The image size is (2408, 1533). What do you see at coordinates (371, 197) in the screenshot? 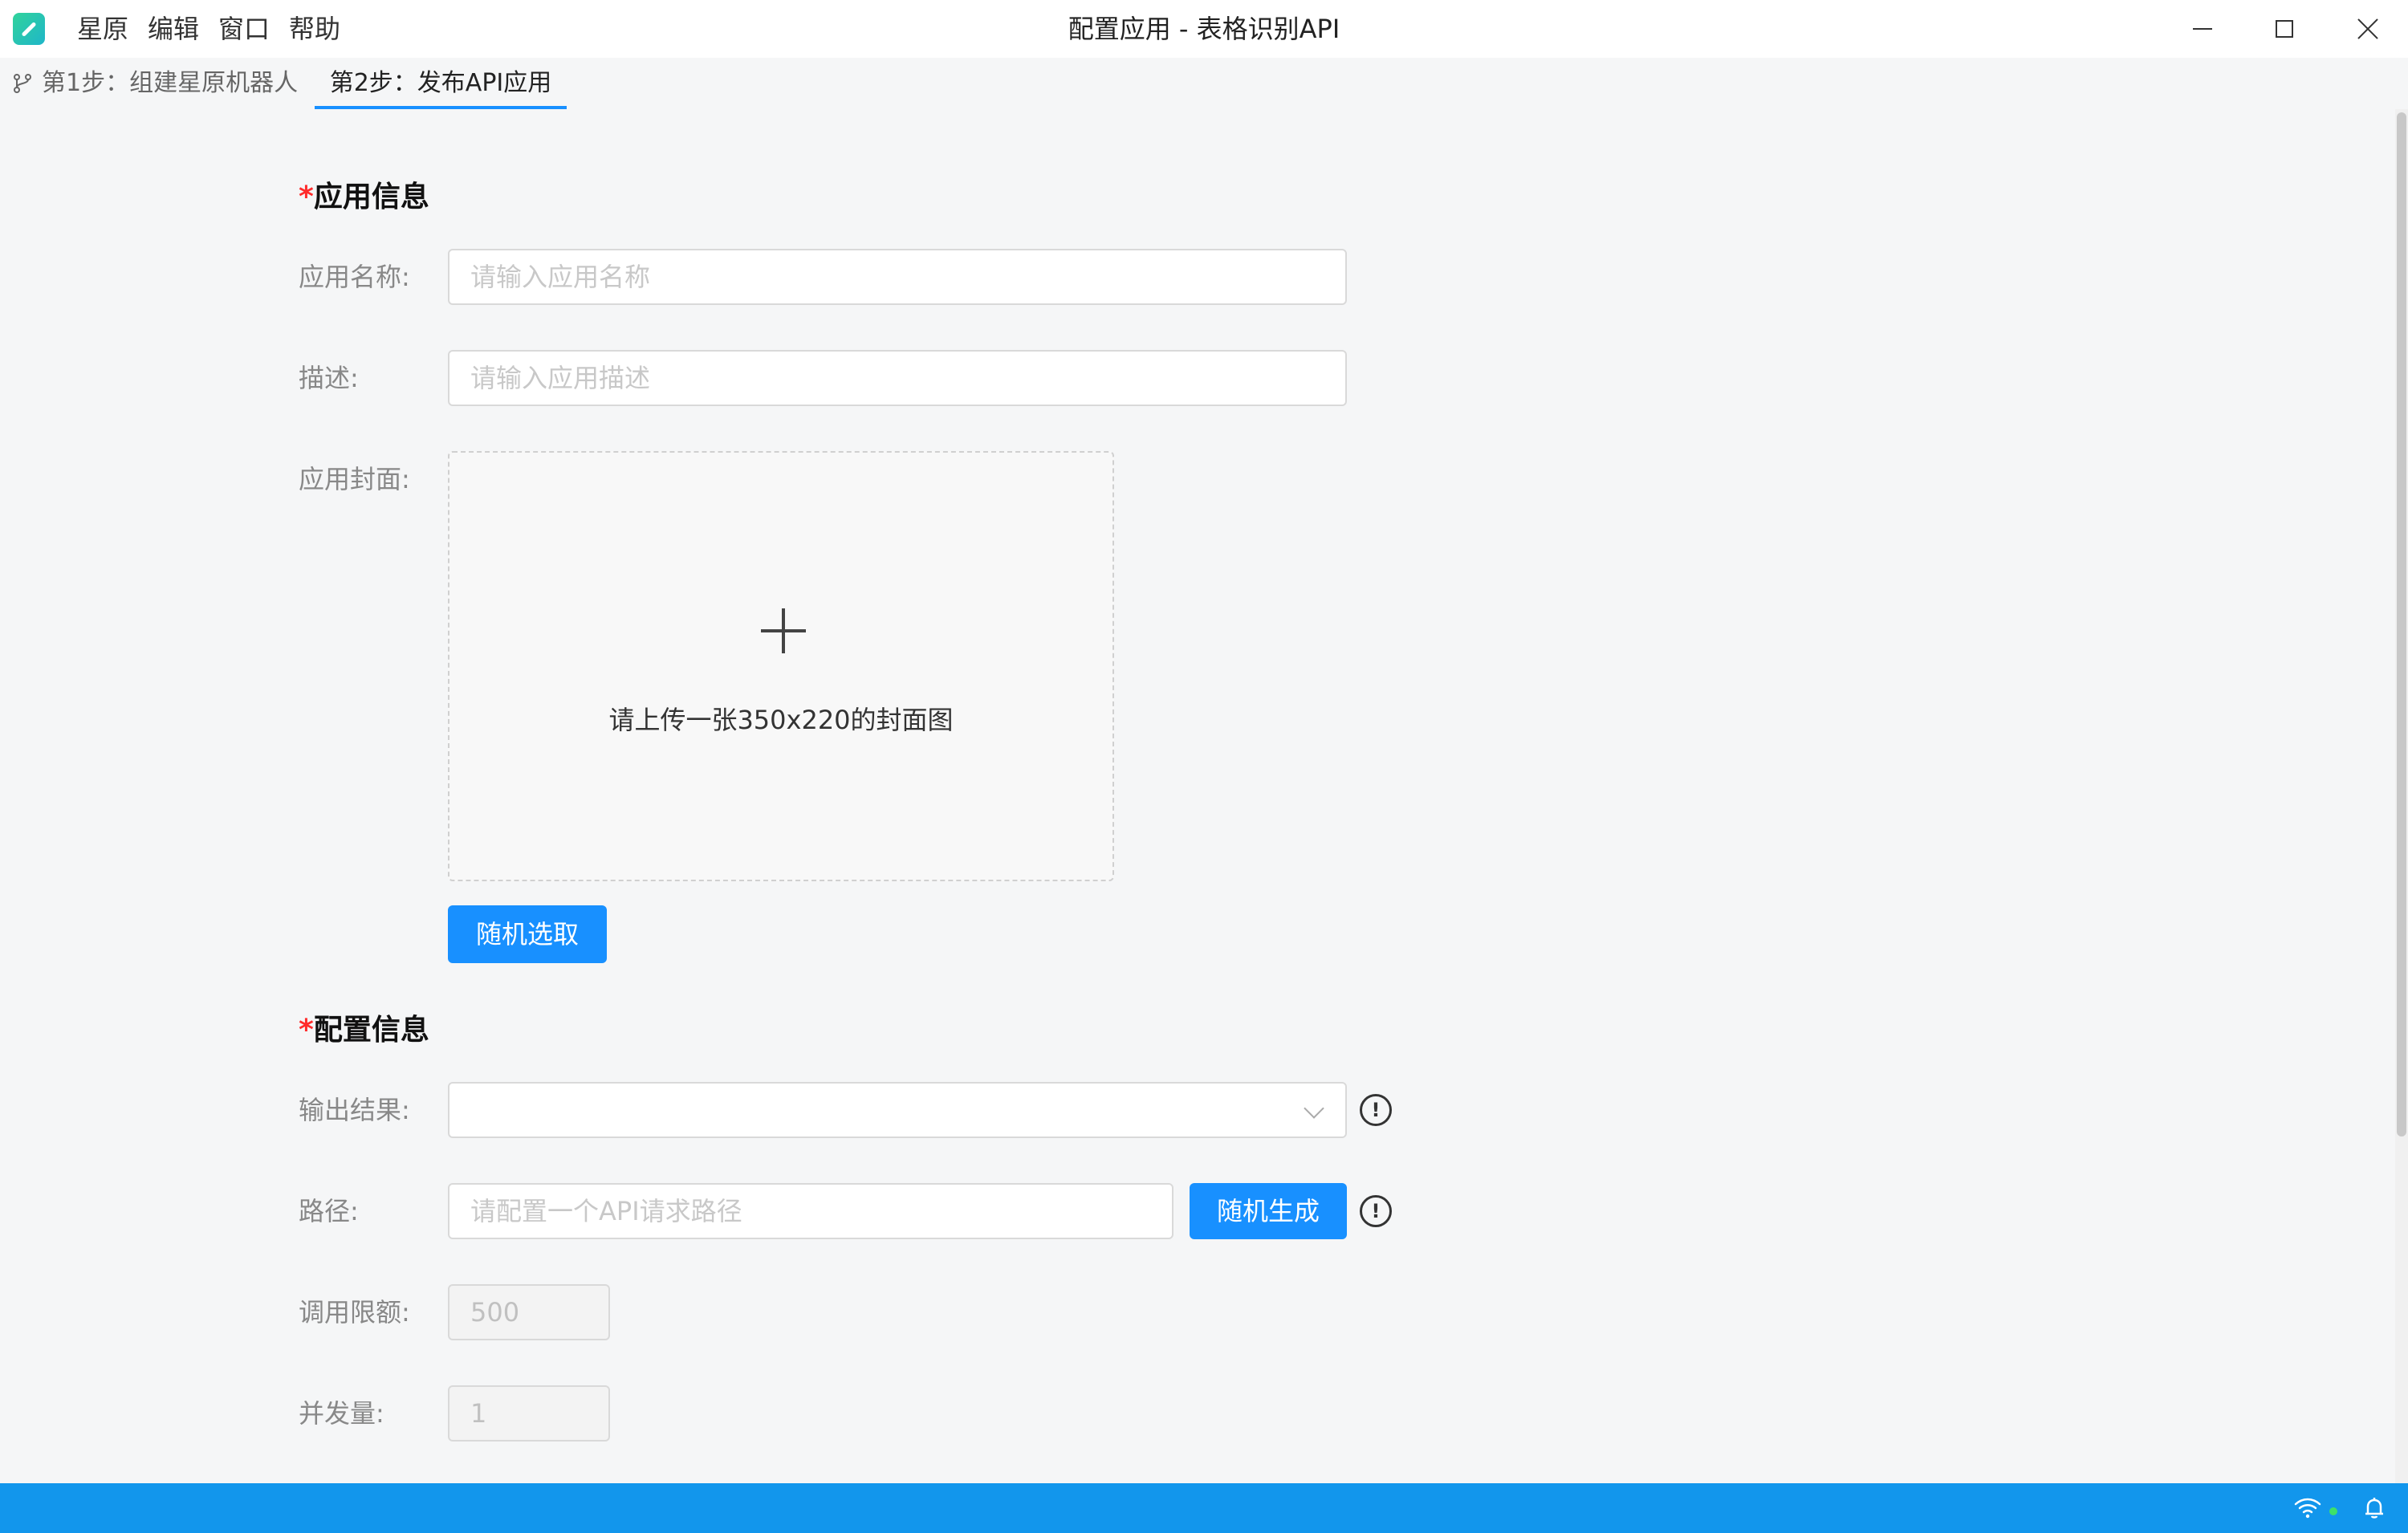
I see `app-info-title-text: 应用信息` at bounding box center [371, 197].